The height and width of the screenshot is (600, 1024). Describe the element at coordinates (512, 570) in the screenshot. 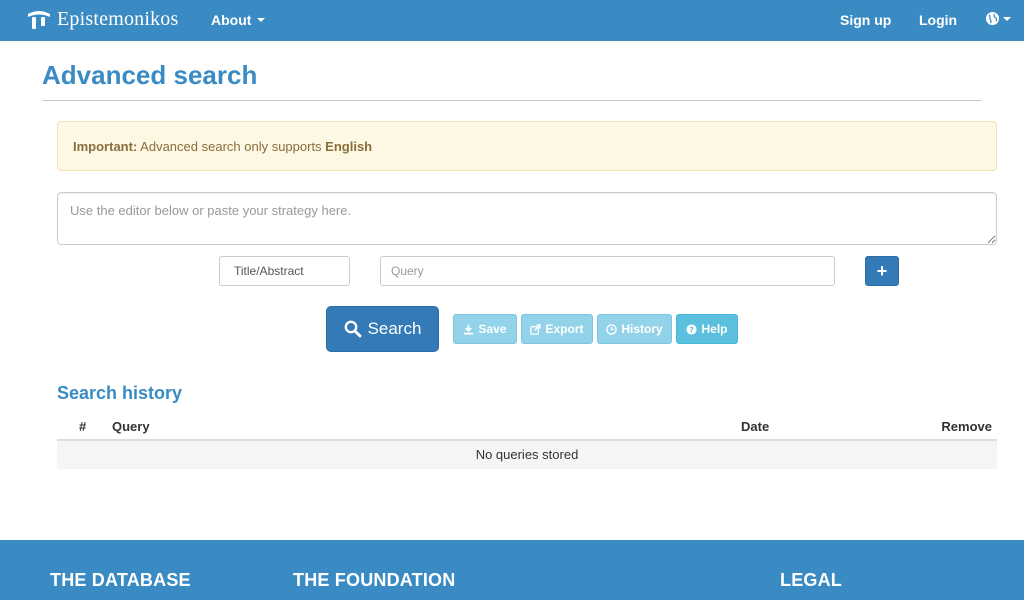

I see `site-footer: THE DATABASE THE FOUNDATION LEGAL` at that location.